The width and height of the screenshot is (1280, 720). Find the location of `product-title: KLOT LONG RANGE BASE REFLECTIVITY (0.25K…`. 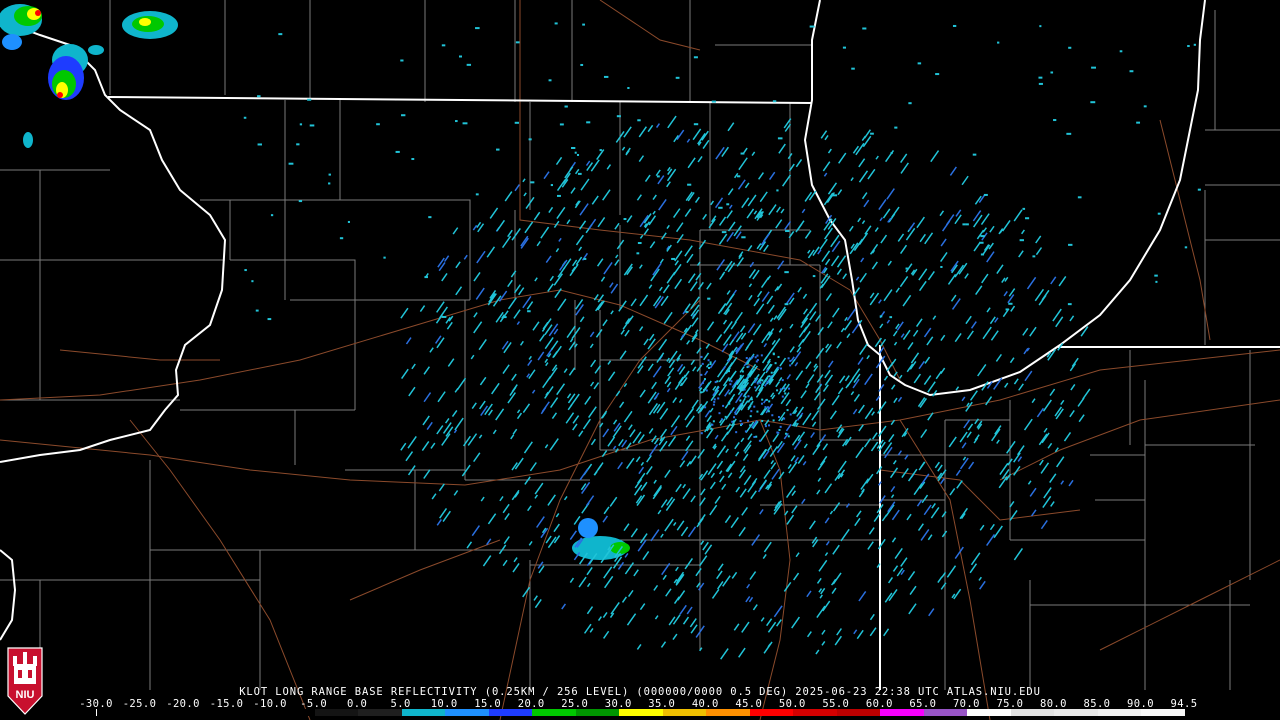

product-title: KLOT LONG RANGE BASE REFLECTIVITY (0.25K… is located at coordinates (640, 692).